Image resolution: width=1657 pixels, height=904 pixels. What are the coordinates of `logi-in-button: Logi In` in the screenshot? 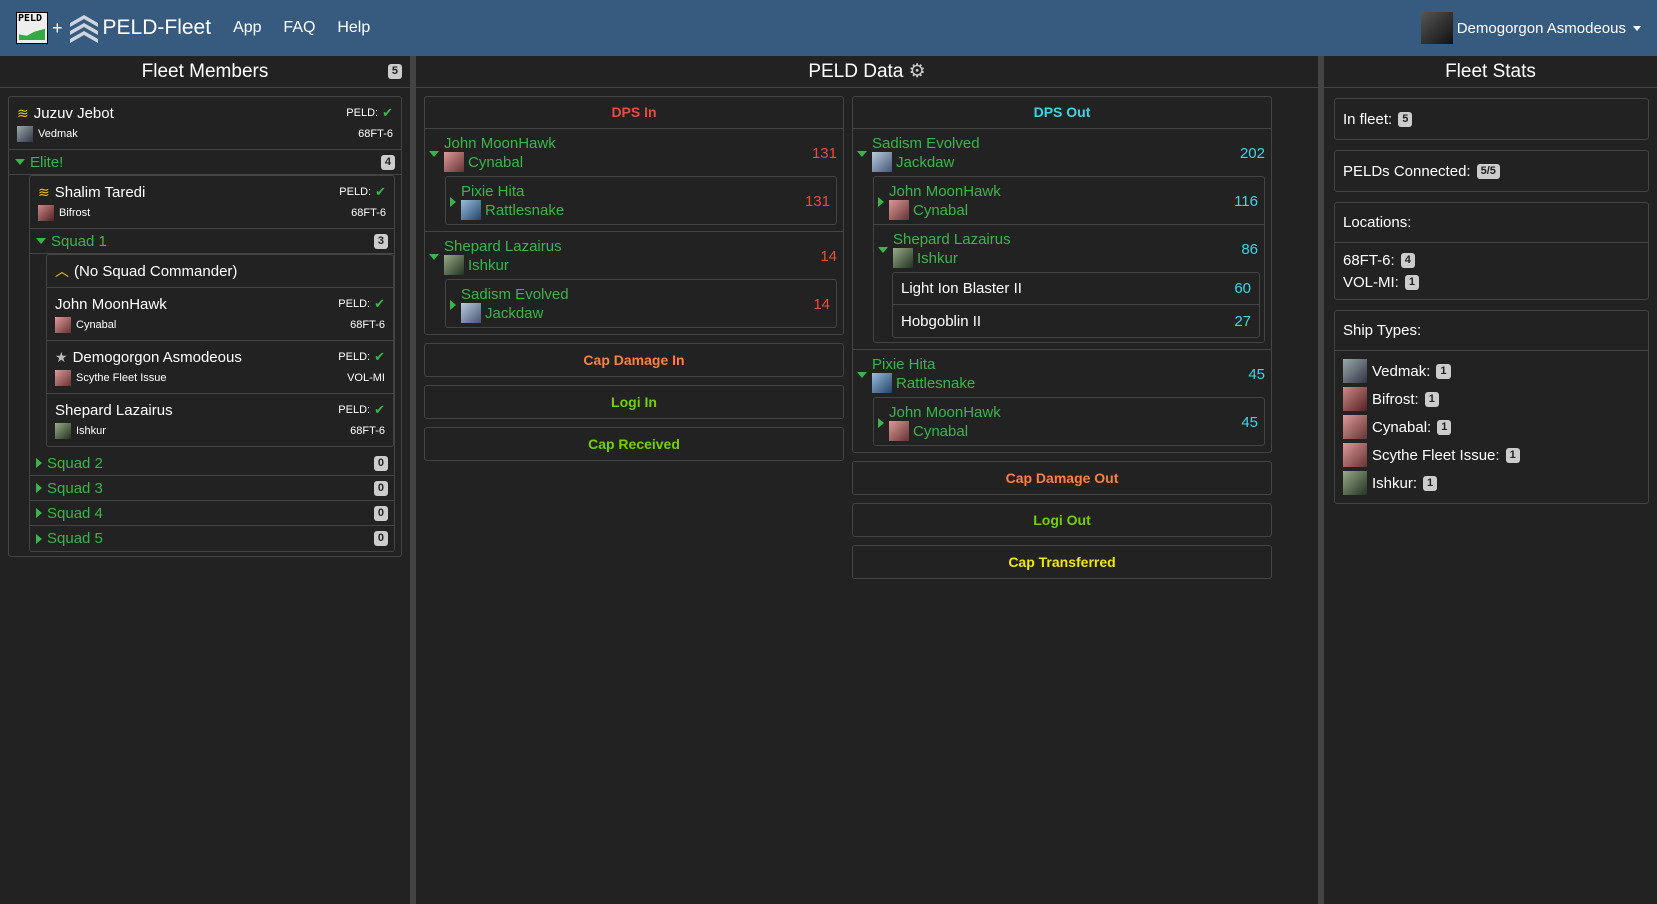 It's located at (634, 402).